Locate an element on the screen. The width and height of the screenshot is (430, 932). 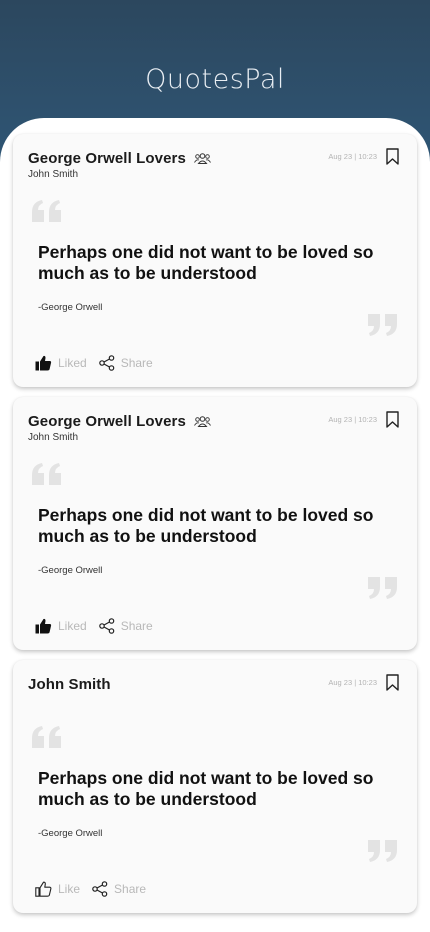
like-label: Like is located at coordinates (69, 889).